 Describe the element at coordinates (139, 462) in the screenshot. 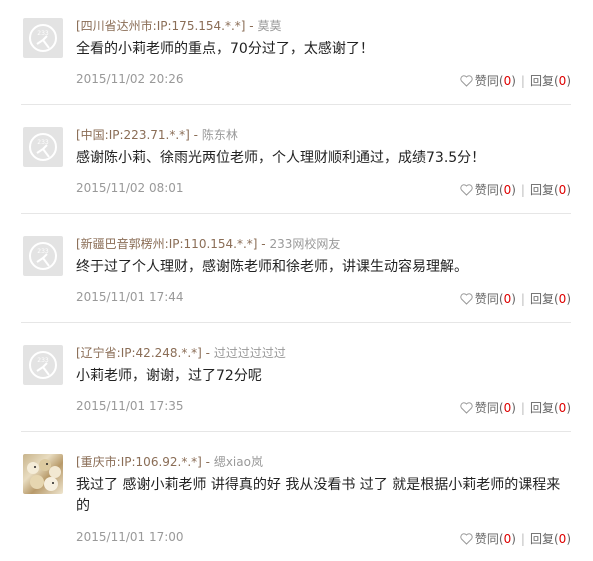

I see `comment-location: [重庆市:IP:106.92.*.*]` at that location.